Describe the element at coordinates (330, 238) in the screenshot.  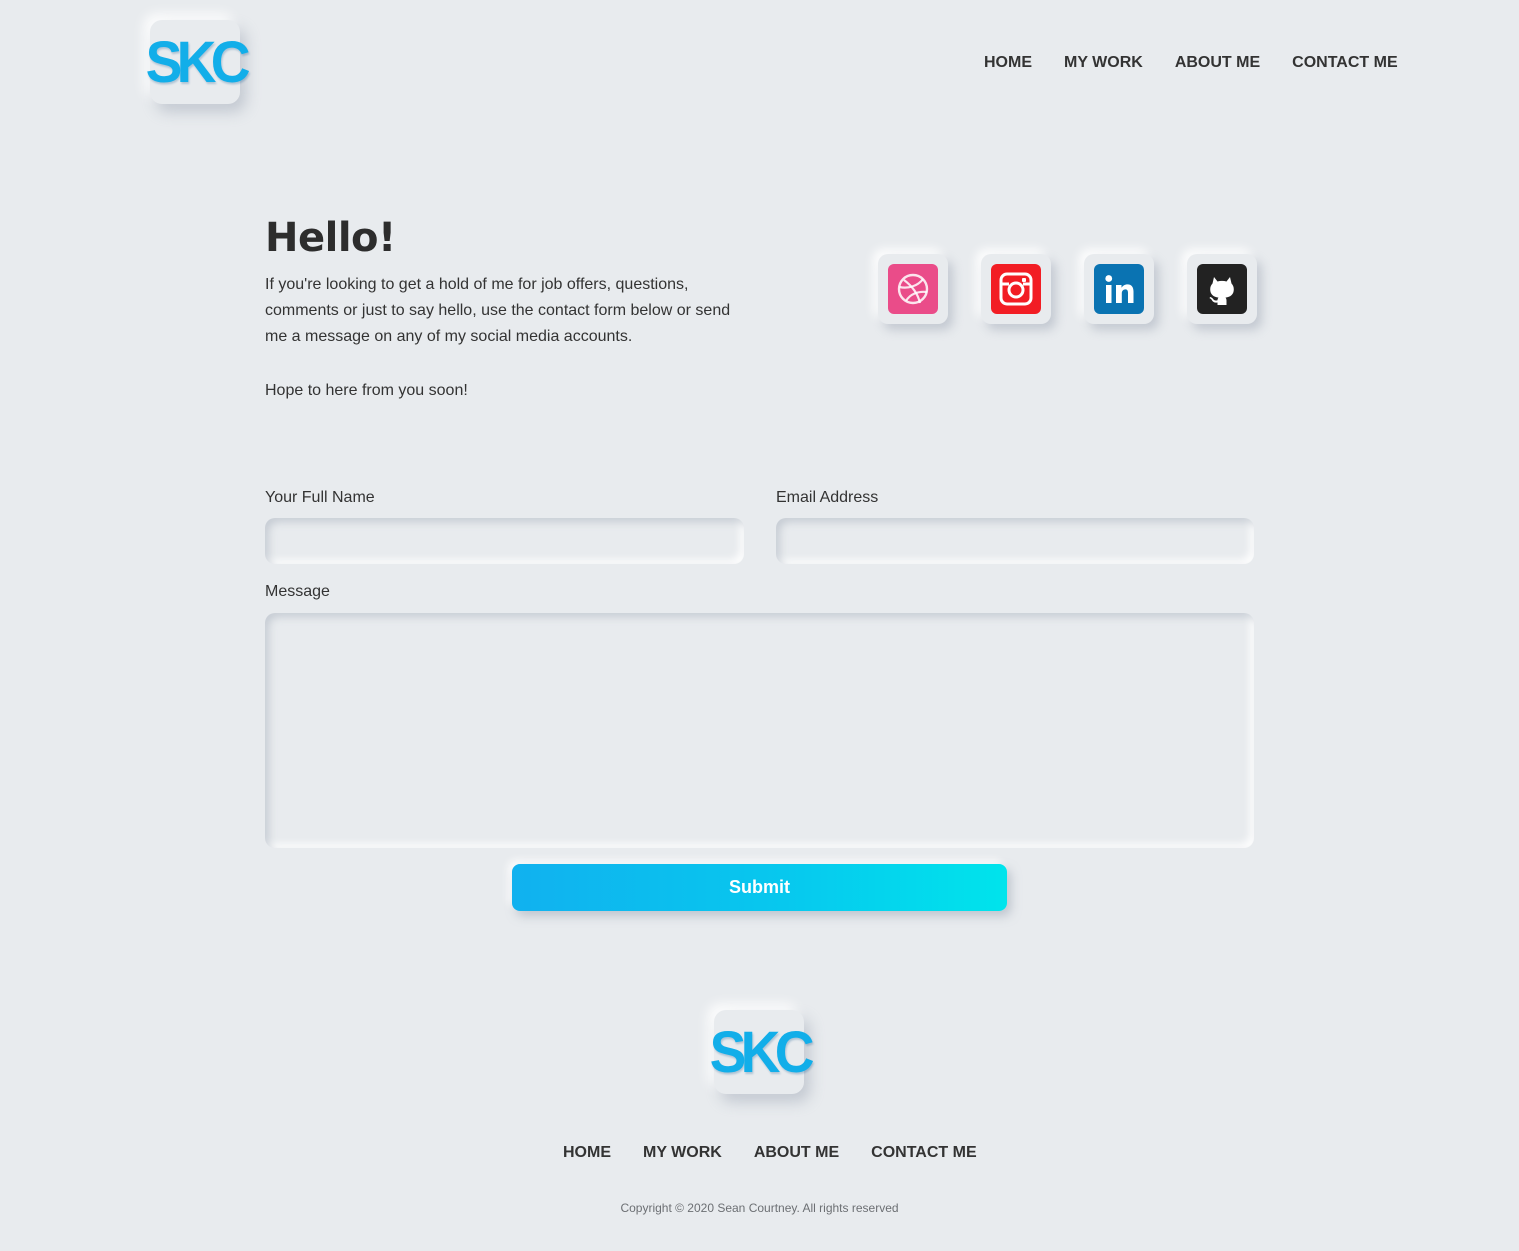
I see `page-title: Hello!` at that location.